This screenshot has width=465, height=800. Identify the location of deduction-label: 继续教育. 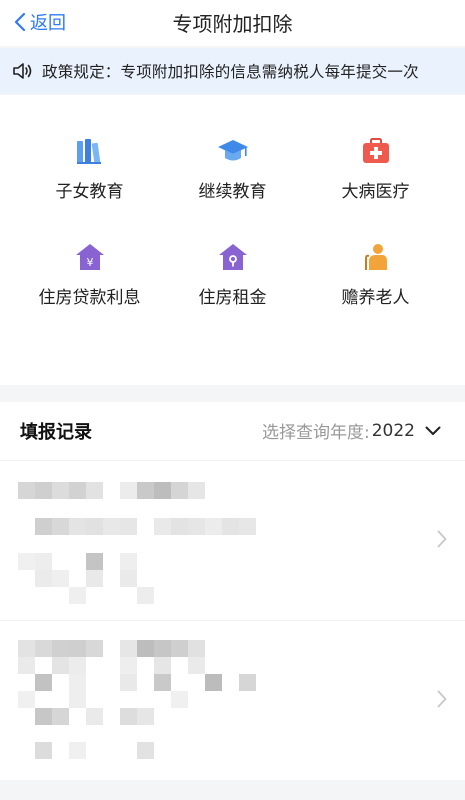
(232, 192).